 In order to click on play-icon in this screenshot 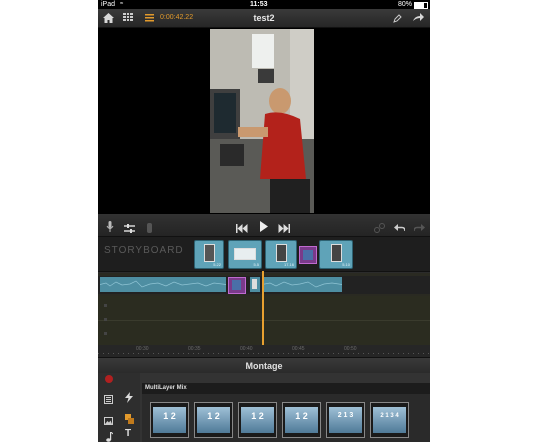, I will do `click(263, 228)`.